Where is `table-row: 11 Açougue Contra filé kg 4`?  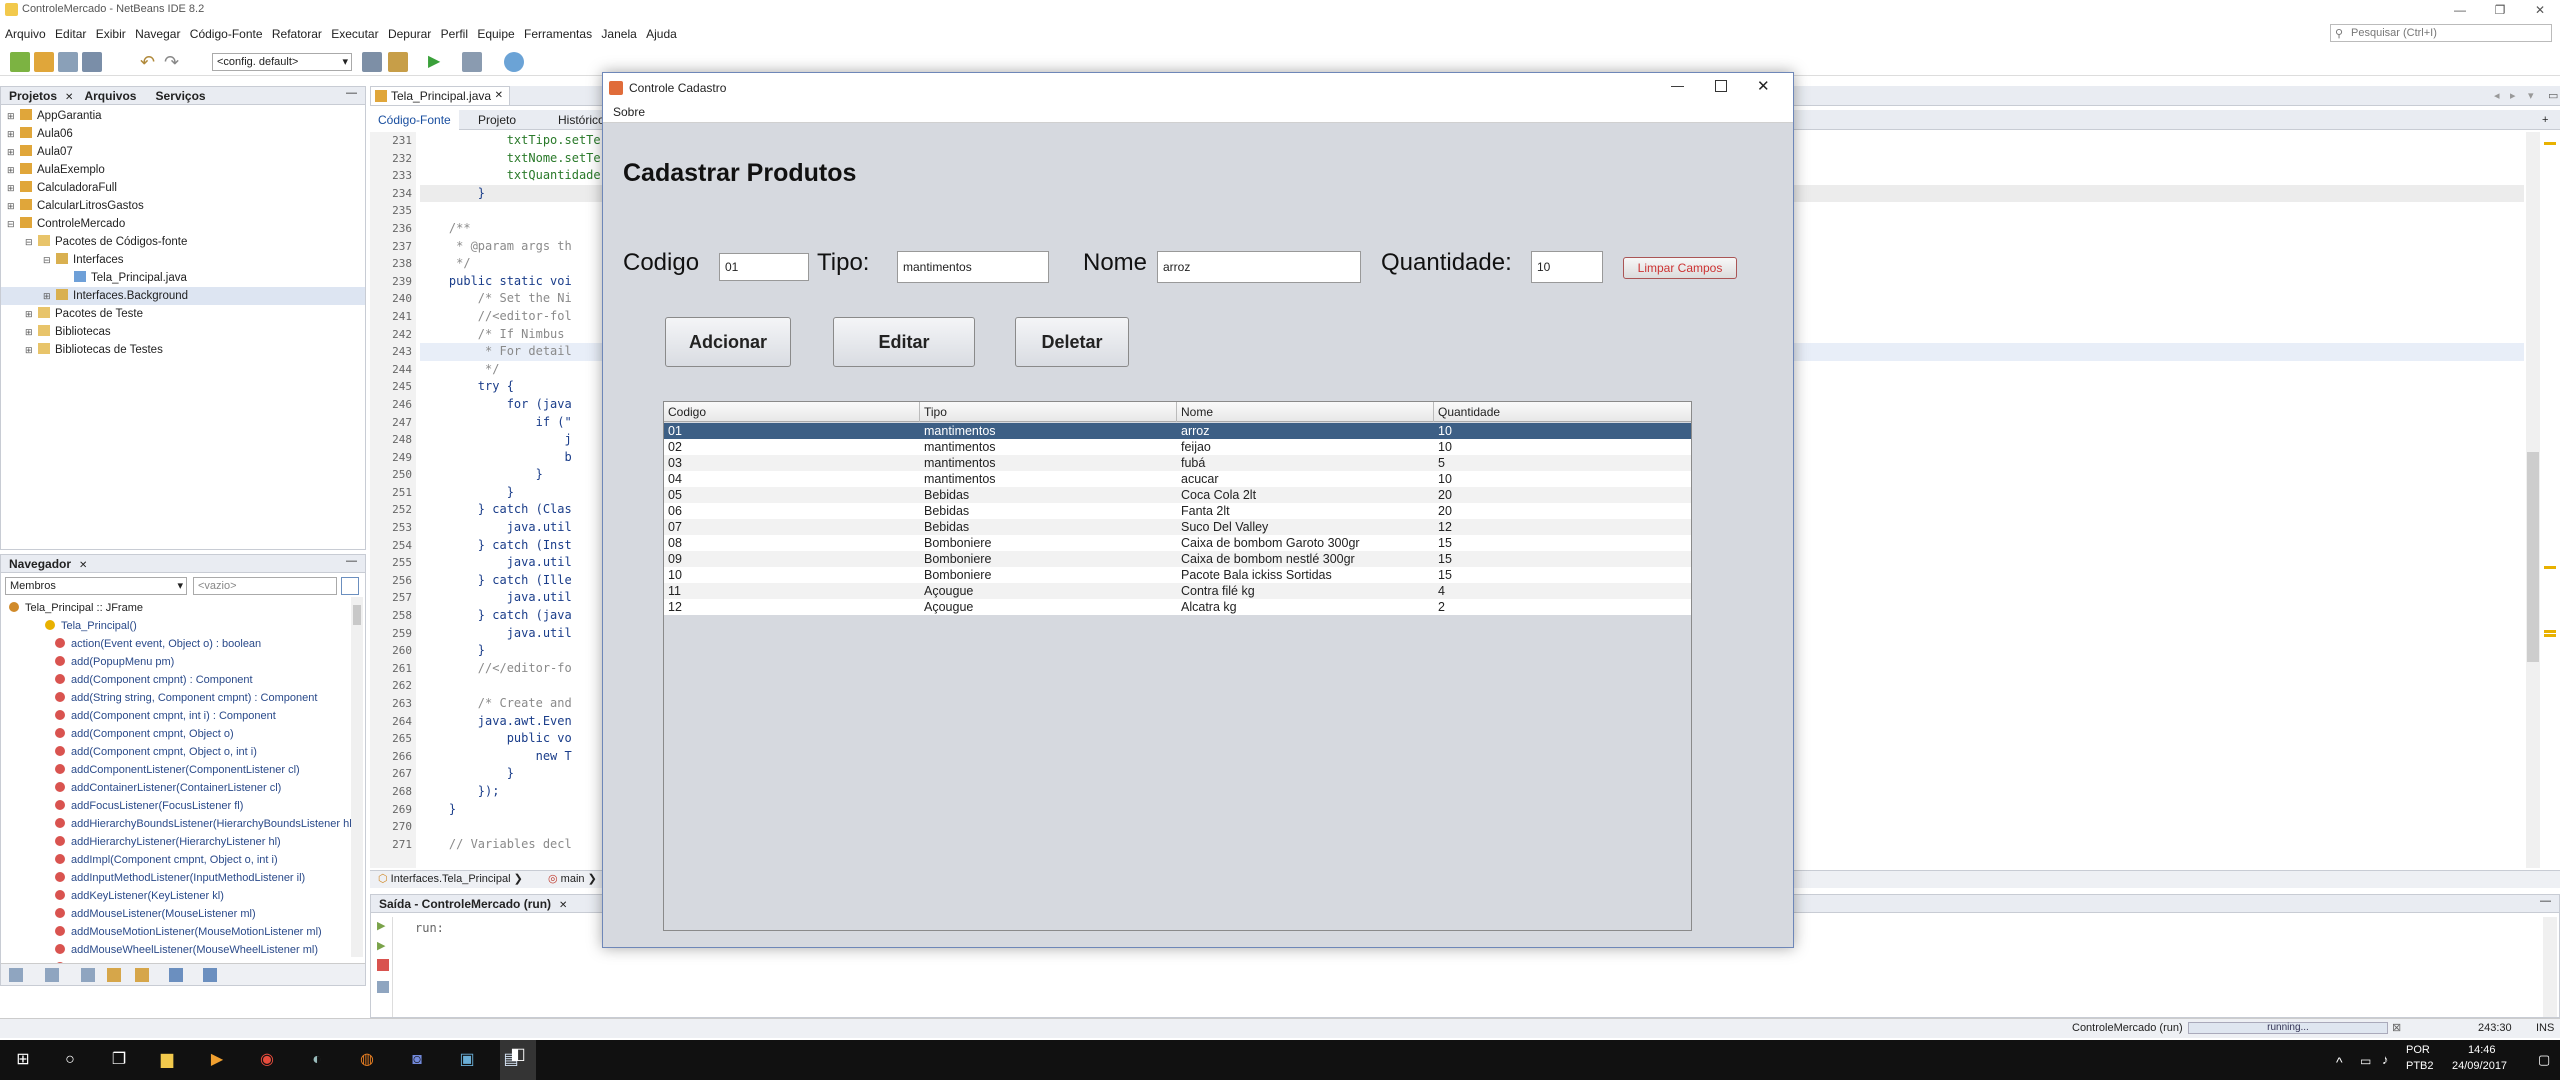
table-row: 11 Açougue Contra filé kg 4 is located at coordinates (1177, 591).